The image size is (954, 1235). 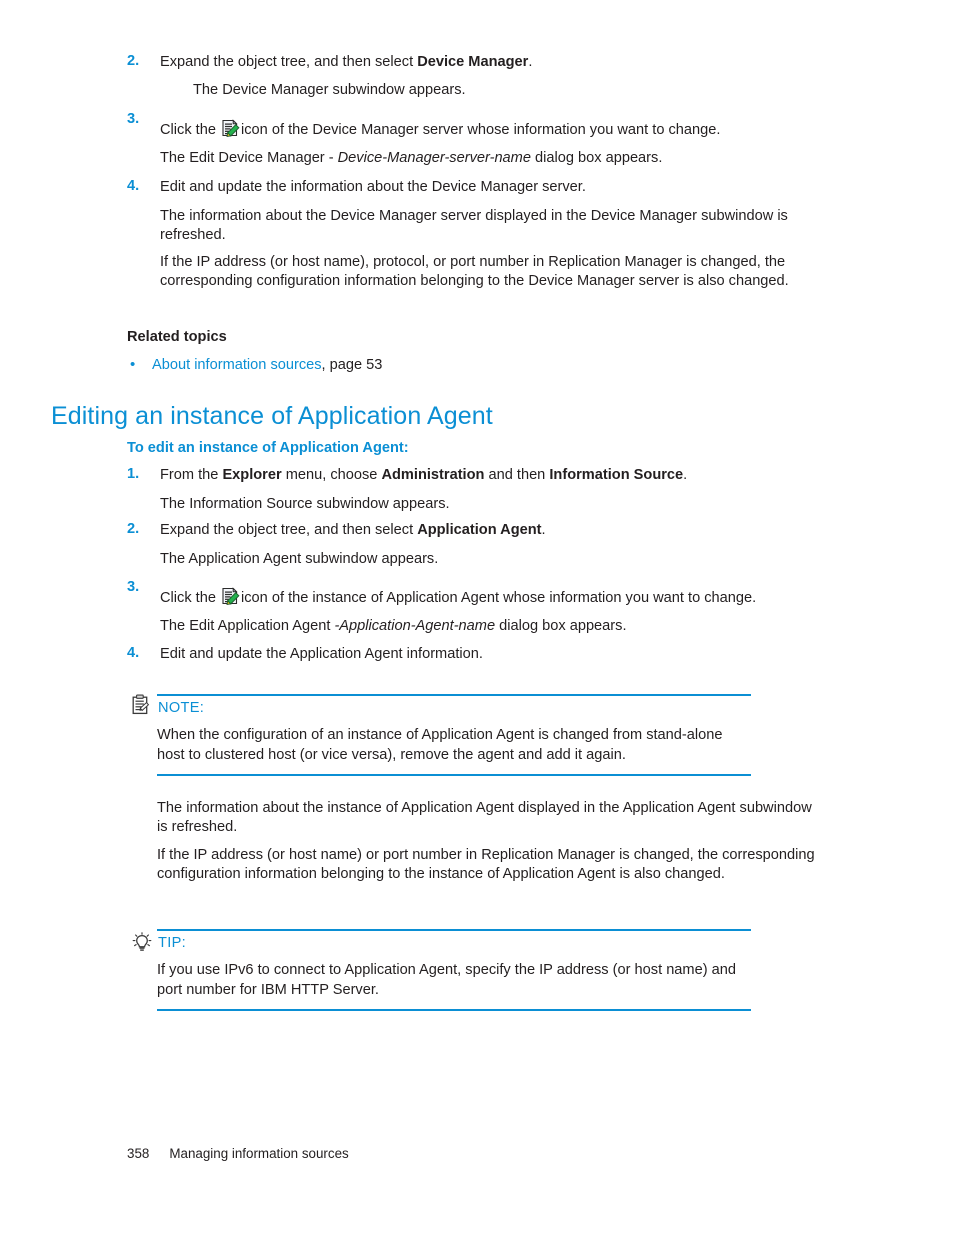 I want to click on list-item: • About information sources, page 53, so click(x=389, y=364).